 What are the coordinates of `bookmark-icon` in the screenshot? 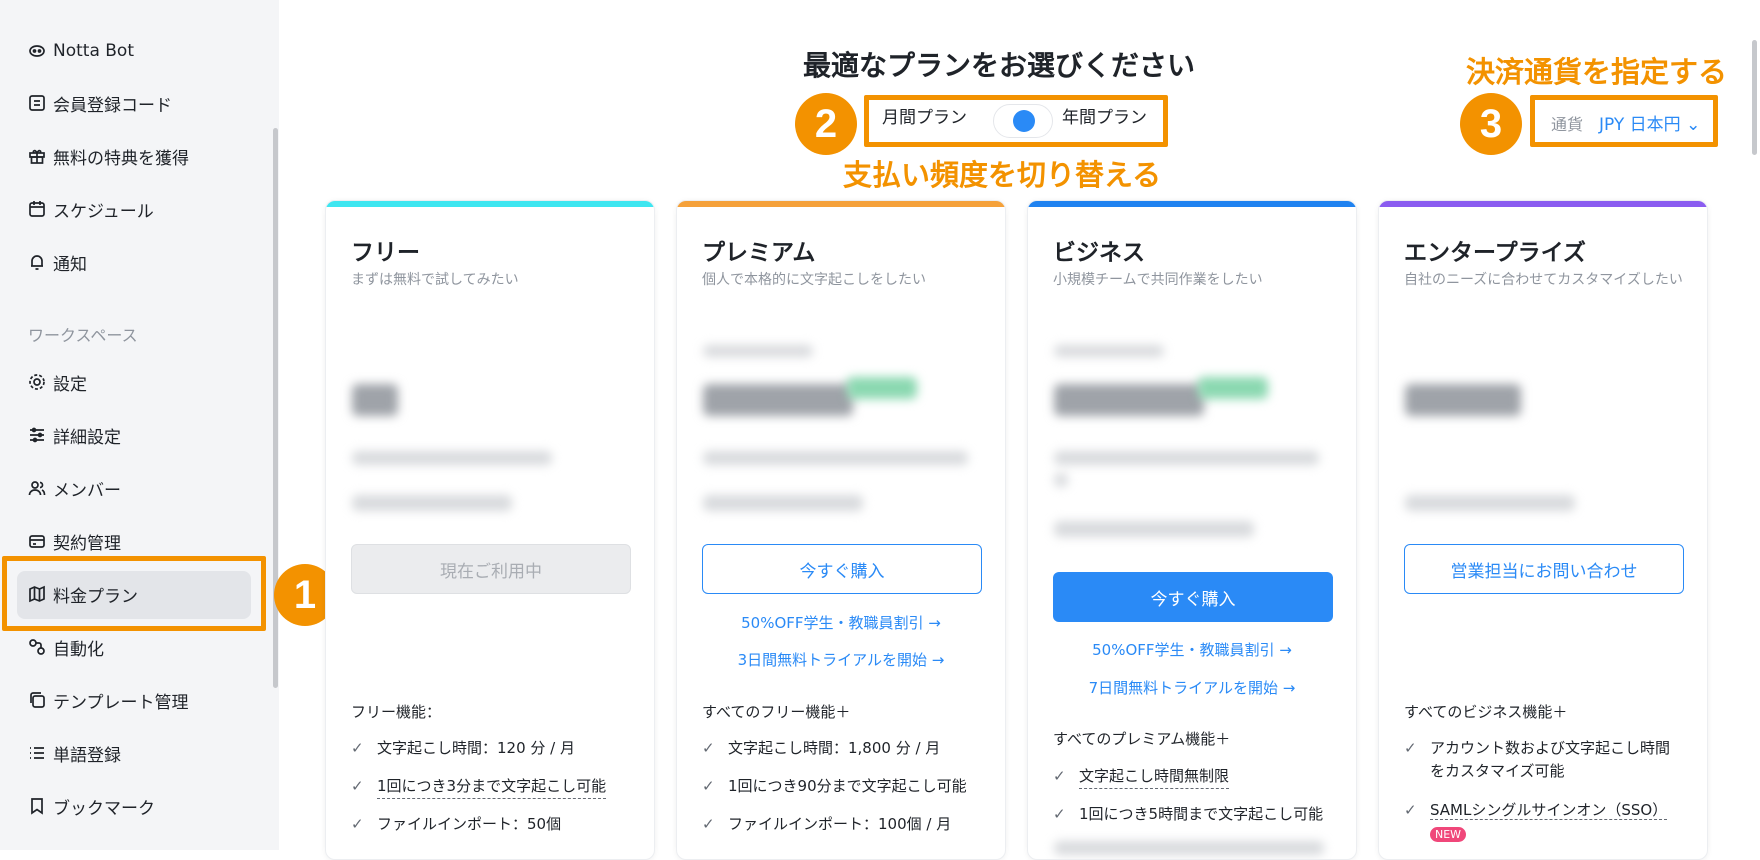 It's located at (37, 806).